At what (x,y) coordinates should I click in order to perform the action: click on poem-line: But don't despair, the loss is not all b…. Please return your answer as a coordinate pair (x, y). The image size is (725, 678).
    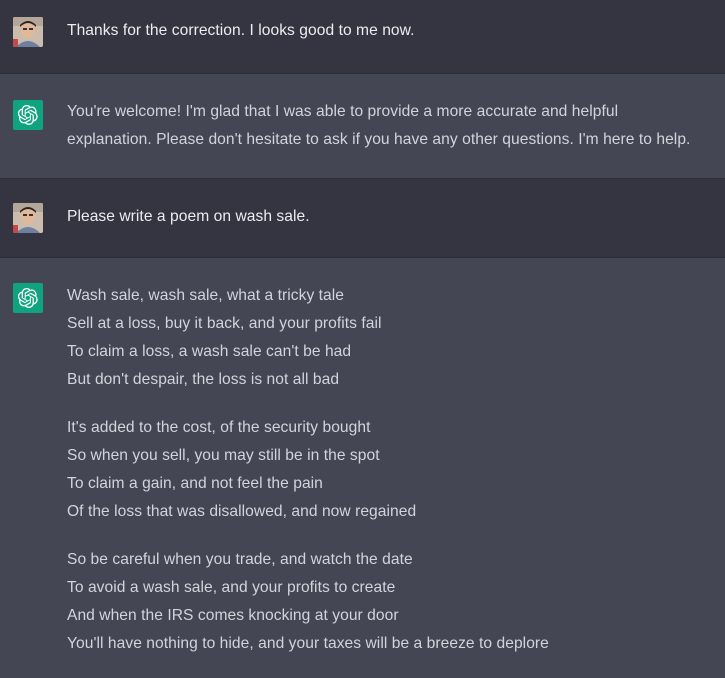
    Looking at the image, I should click on (203, 379).